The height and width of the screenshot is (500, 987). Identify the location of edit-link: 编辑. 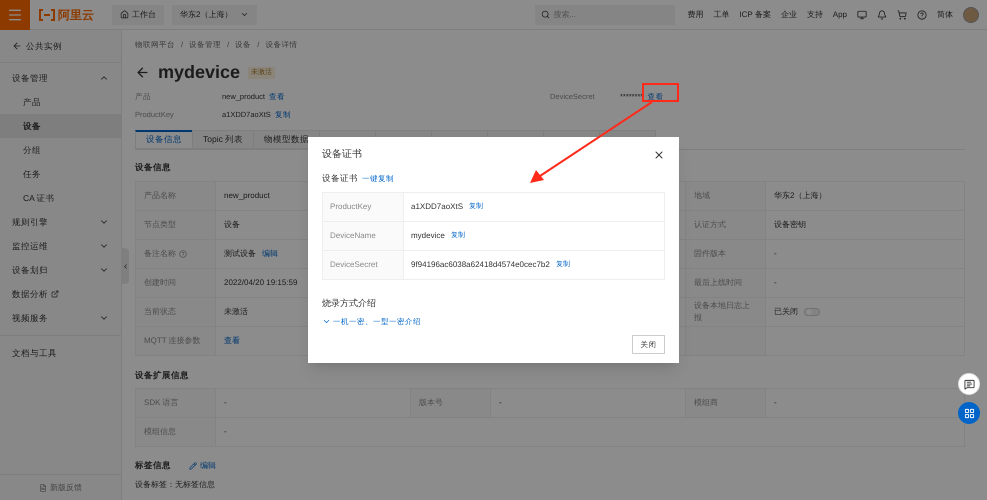
(202, 466).